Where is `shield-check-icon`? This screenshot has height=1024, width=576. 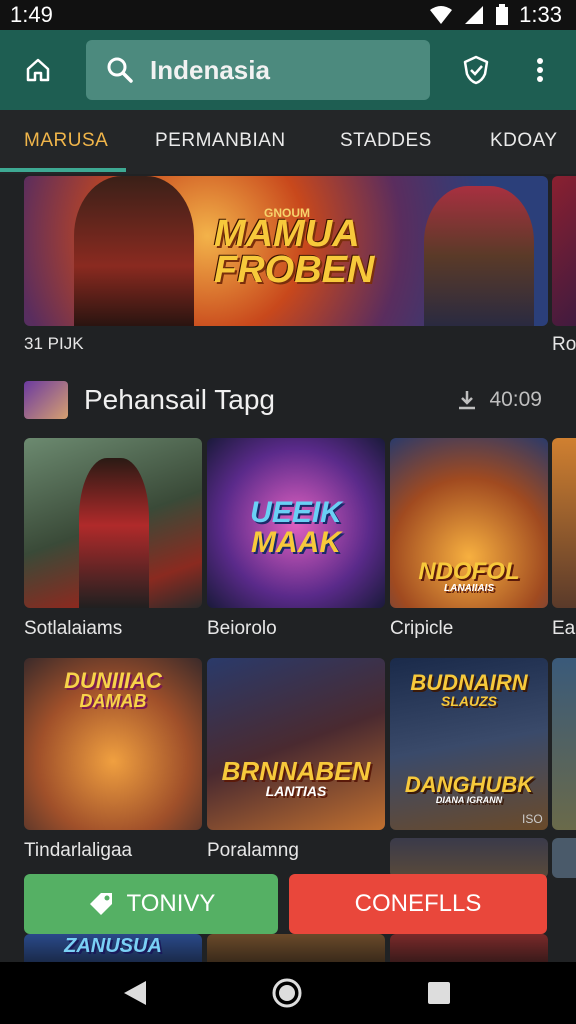
shield-check-icon is located at coordinates (476, 70).